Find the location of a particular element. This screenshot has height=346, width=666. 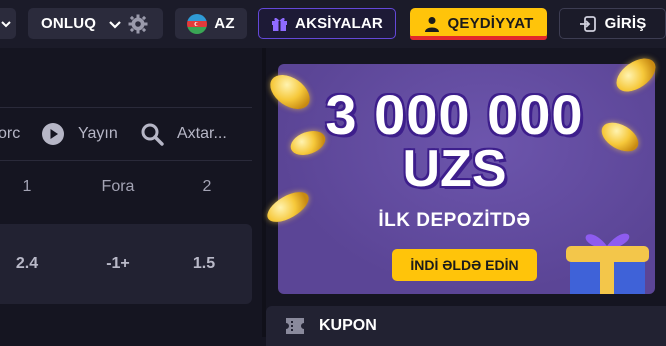

top-bar: ONLUQ AZ AKSİYALAR QEYDİYYAT GİRİŞ is located at coordinates (333, 24).